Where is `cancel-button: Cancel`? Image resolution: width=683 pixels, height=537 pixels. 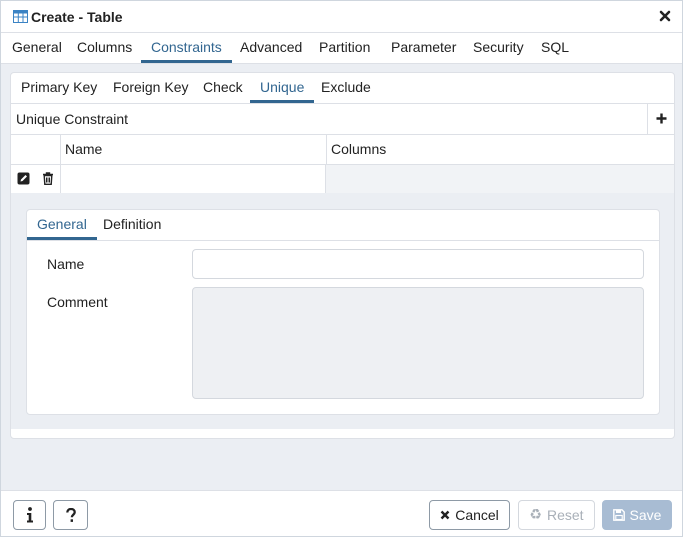 cancel-button: Cancel is located at coordinates (469, 515).